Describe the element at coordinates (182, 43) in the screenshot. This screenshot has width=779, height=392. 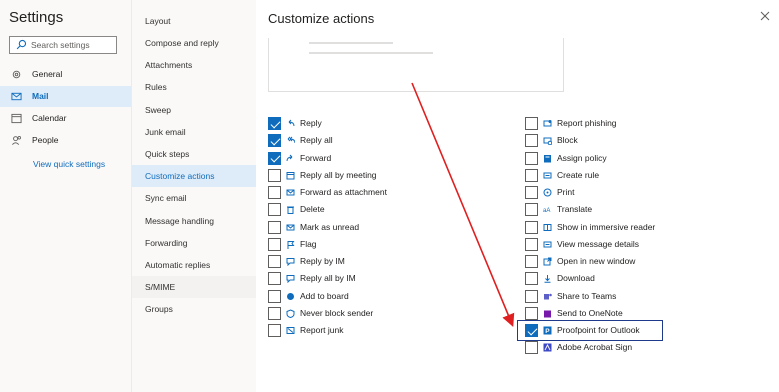
I see `subnav-label: Compose and reply` at that location.